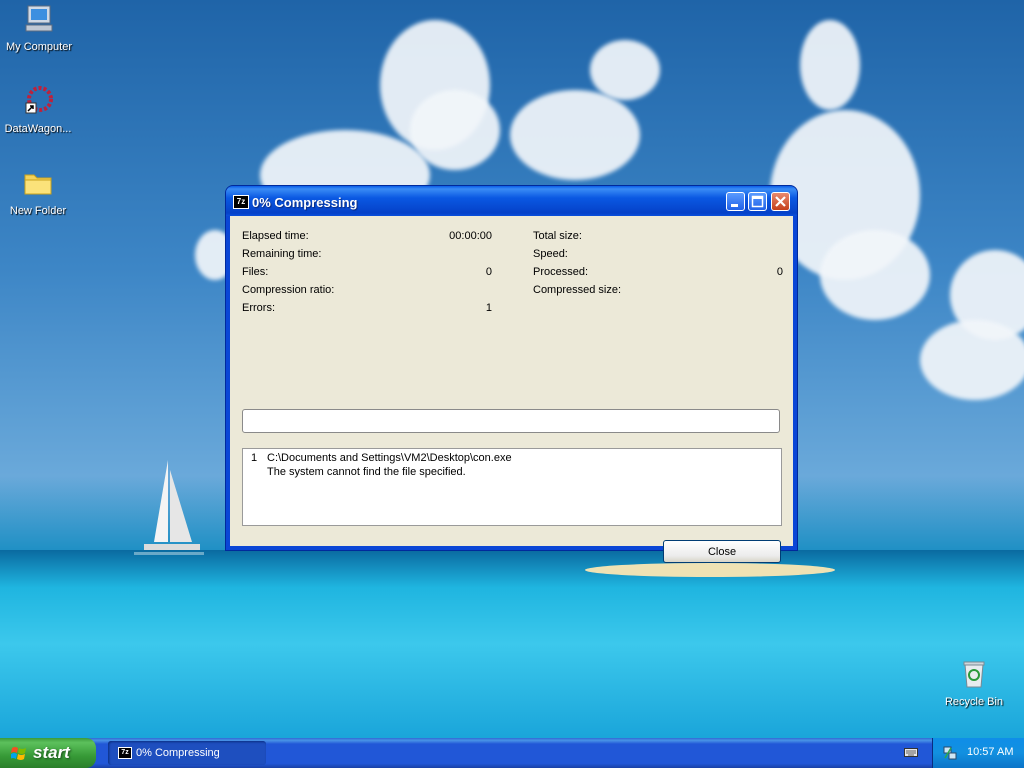 Image resolution: width=1024 pixels, height=768 pixels. What do you see at coordinates (557, 236) in the screenshot?
I see `total-size-label: Total size:` at bounding box center [557, 236].